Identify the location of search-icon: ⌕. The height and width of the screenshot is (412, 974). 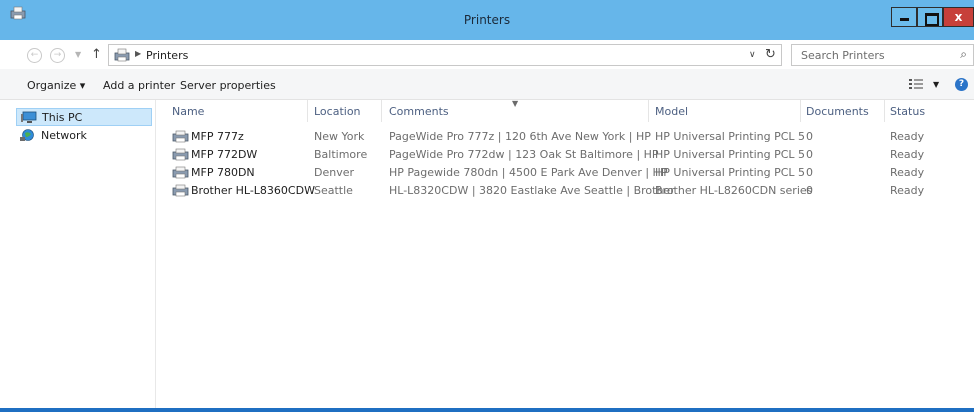
(963, 54).